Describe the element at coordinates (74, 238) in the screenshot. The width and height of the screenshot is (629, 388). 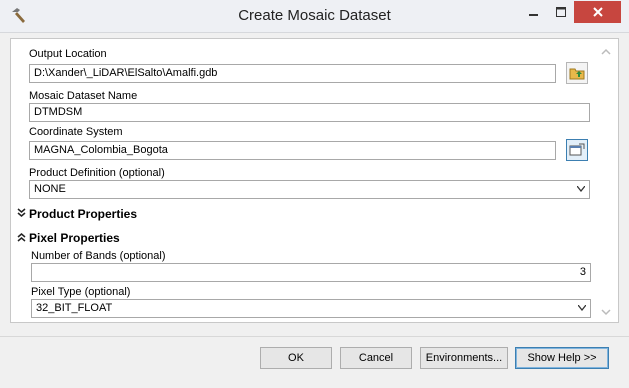
I see `pixel-properties-header: Pixel Properties` at that location.